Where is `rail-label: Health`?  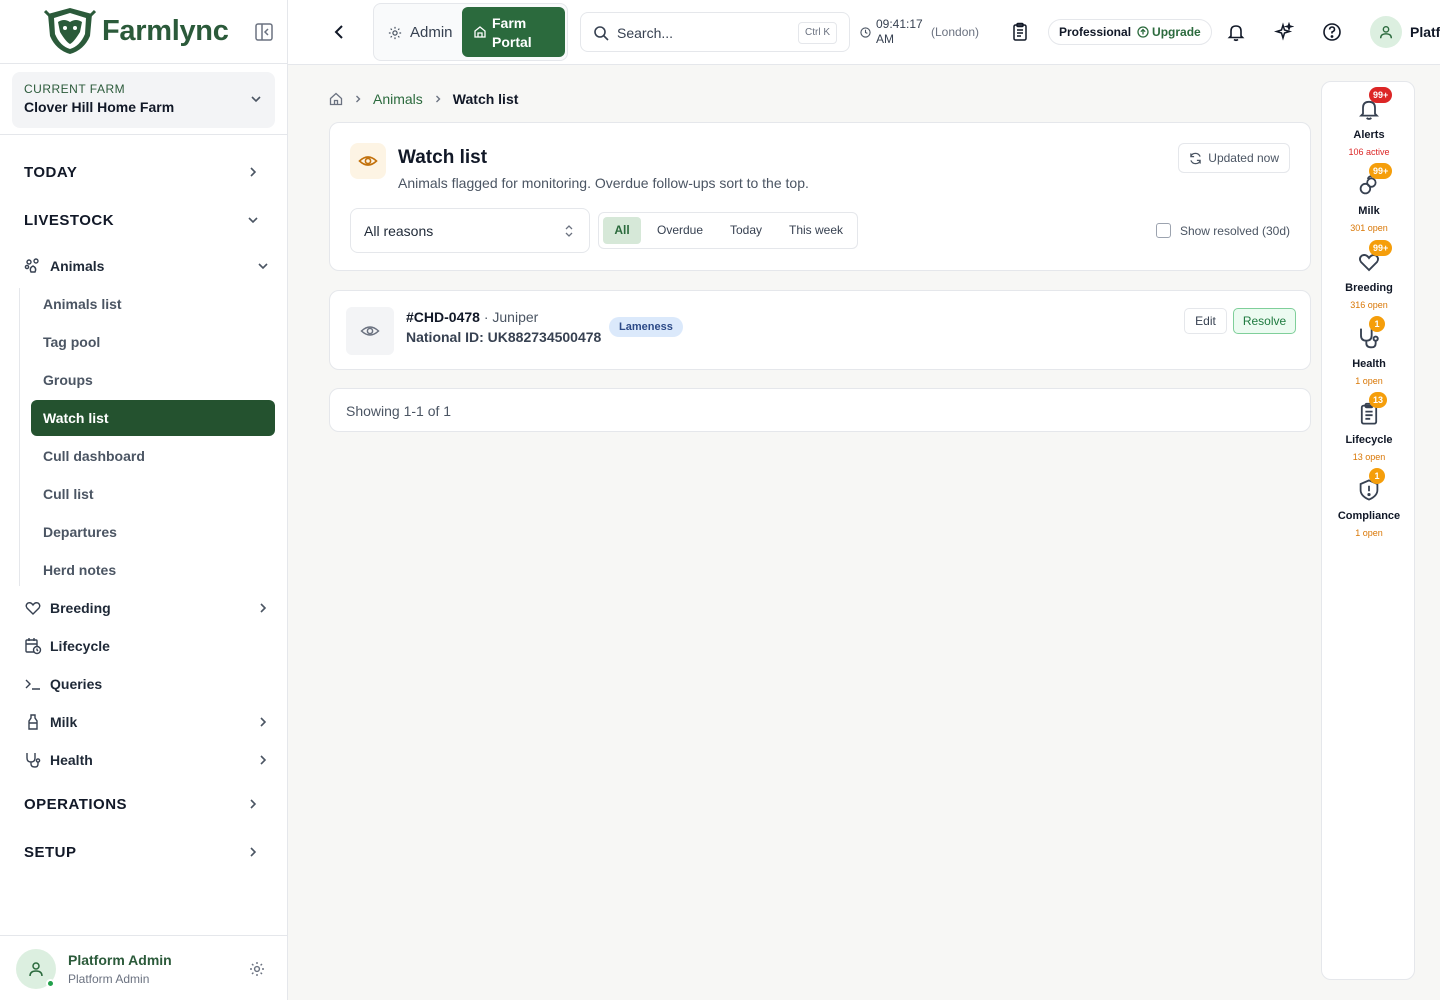
rail-label: Health is located at coordinates (1369, 364).